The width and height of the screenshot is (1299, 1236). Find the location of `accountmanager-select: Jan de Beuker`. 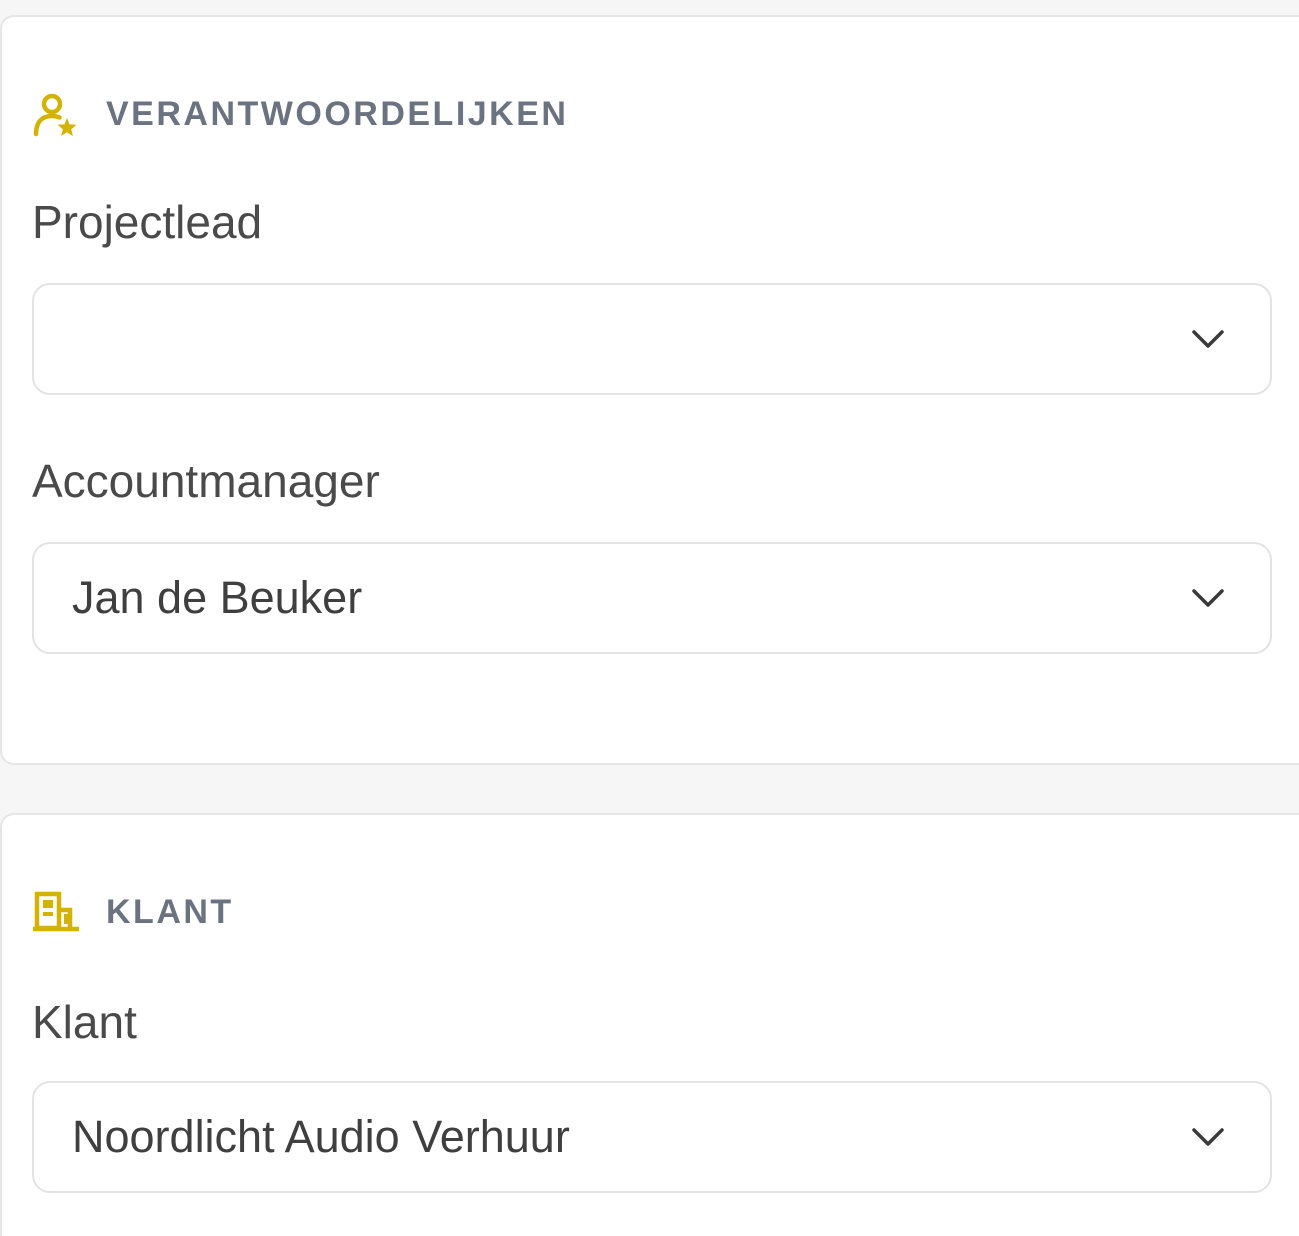

accountmanager-select: Jan de Beuker is located at coordinates (652, 598).